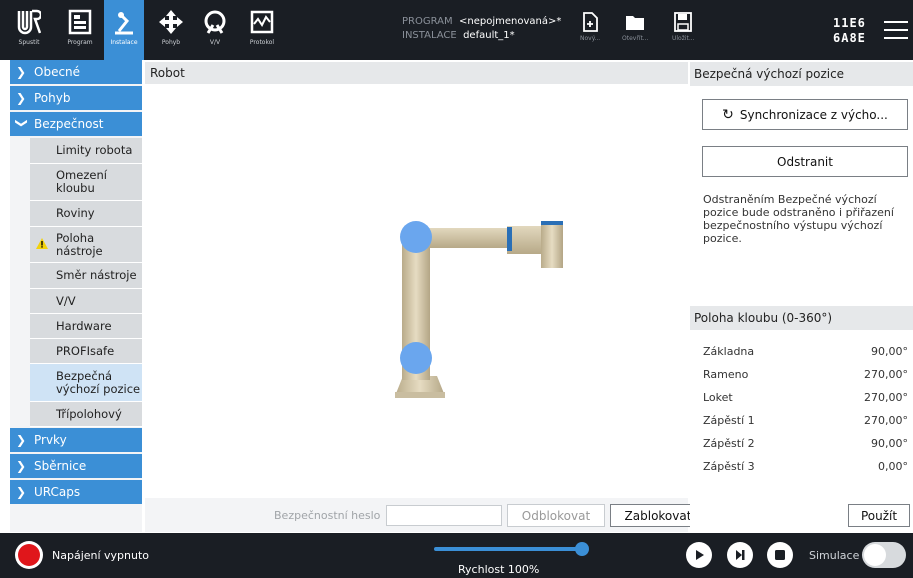 The image size is (913, 578). I want to click on warning-icon, so click(42, 245).